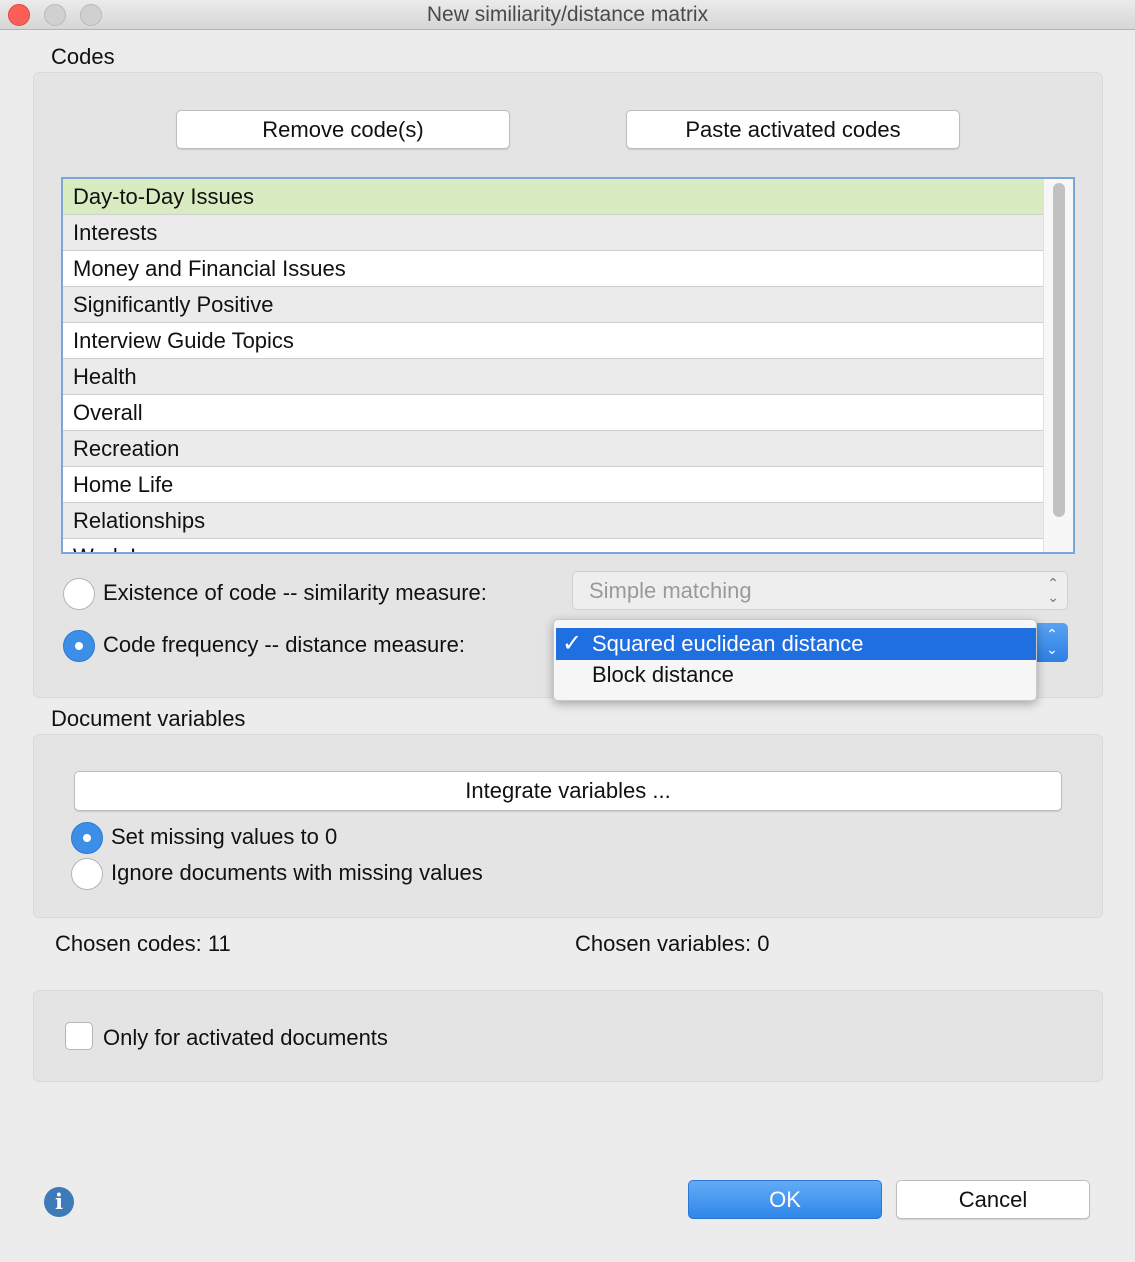  I want to click on chosen-codes-count: Chosen codes: 11, so click(143, 943).